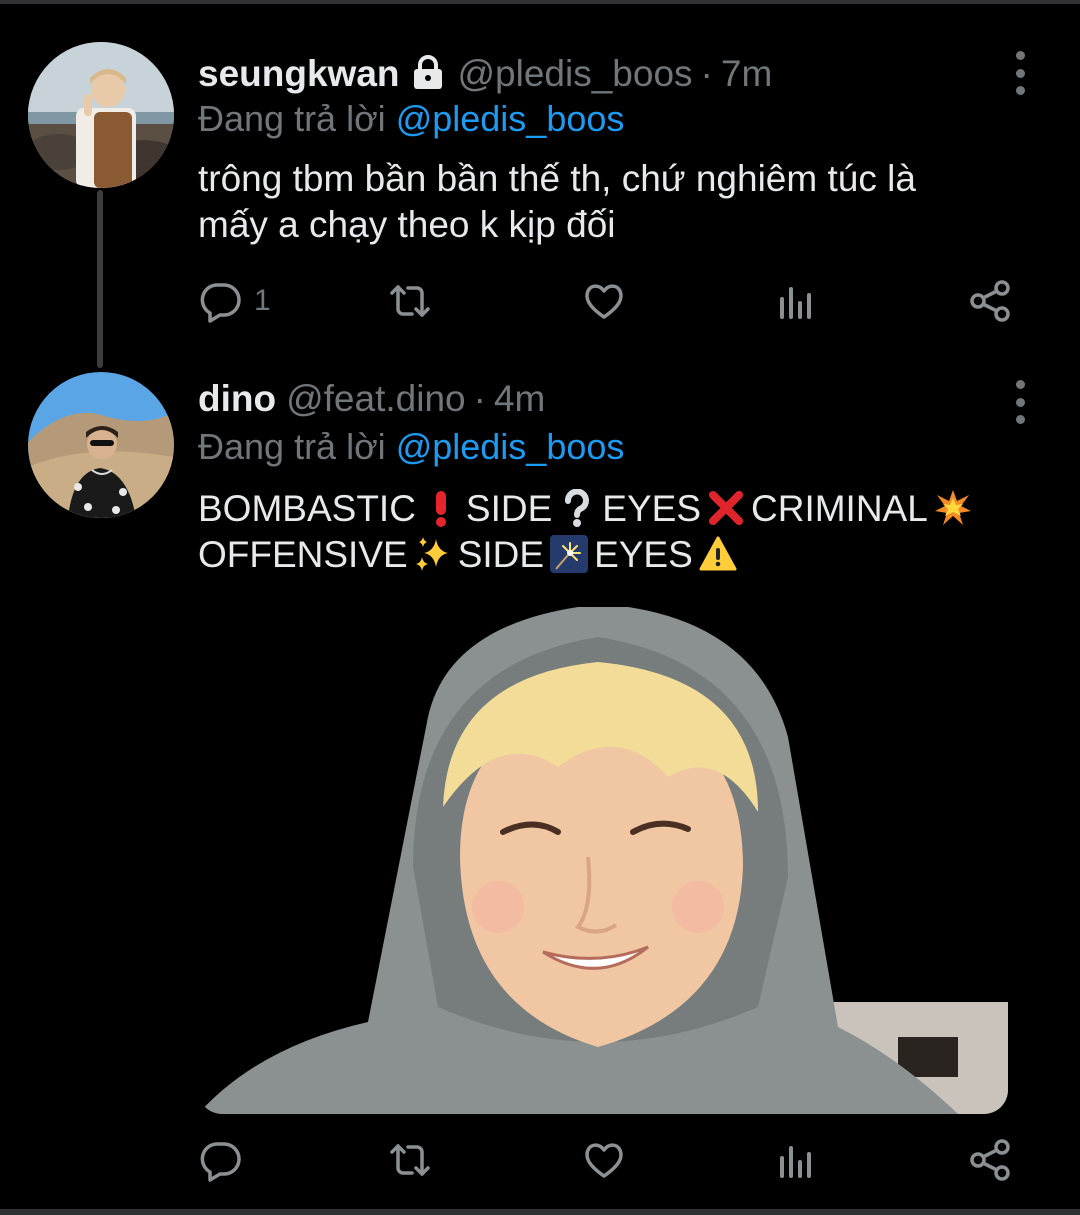 The height and width of the screenshot is (1215, 1080). Describe the element at coordinates (433, 554) in the screenshot. I see `sparkles-icon` at that location.